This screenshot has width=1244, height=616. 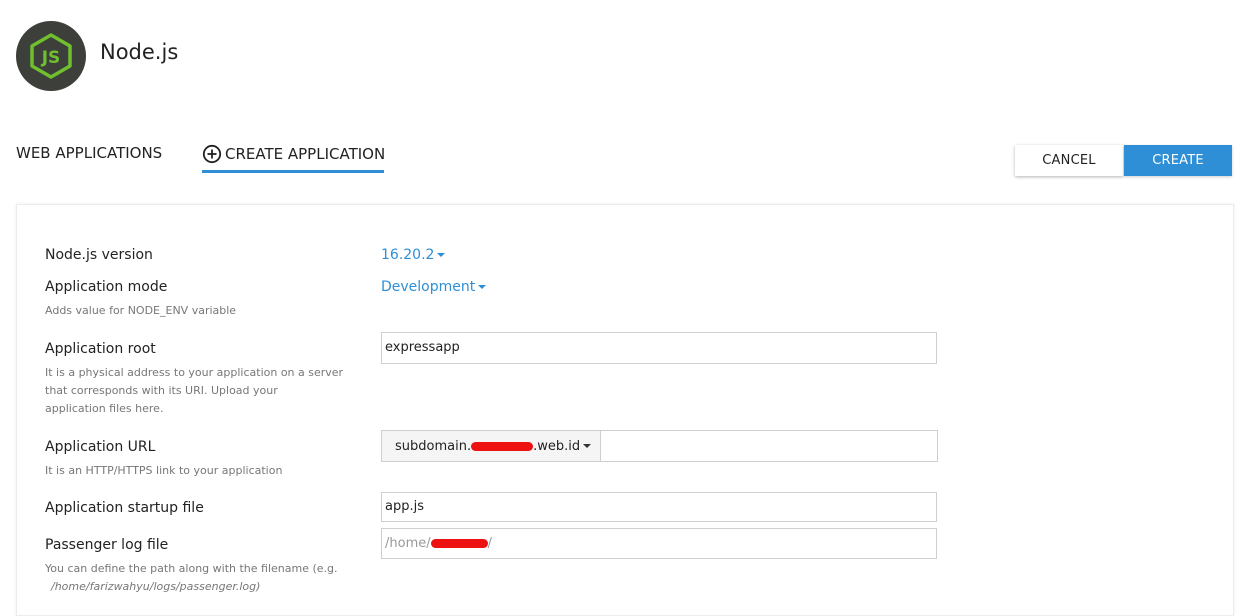 What do you see at coordinates (769, 446) in the screenshot?
I see `url-path-input` at bounding box center [769, 446].